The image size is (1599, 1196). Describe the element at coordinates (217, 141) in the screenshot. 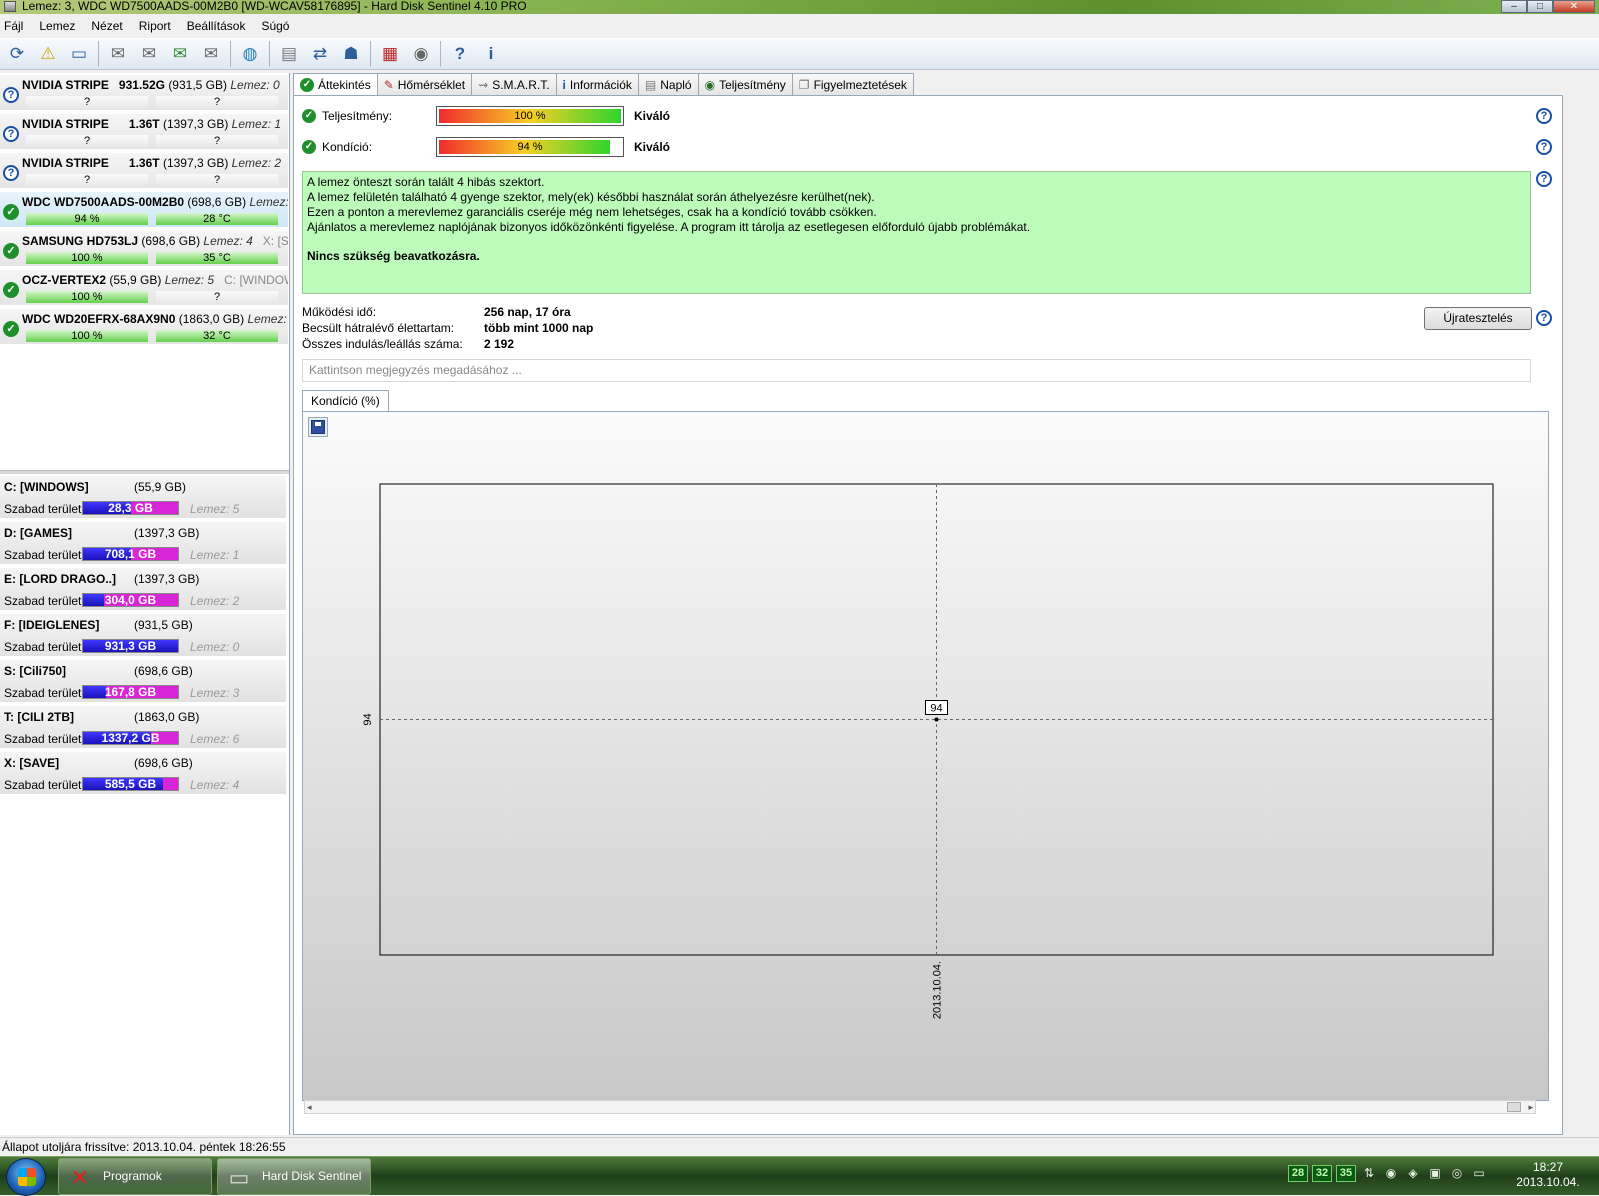

I see `disk-temp: ?` at that location.